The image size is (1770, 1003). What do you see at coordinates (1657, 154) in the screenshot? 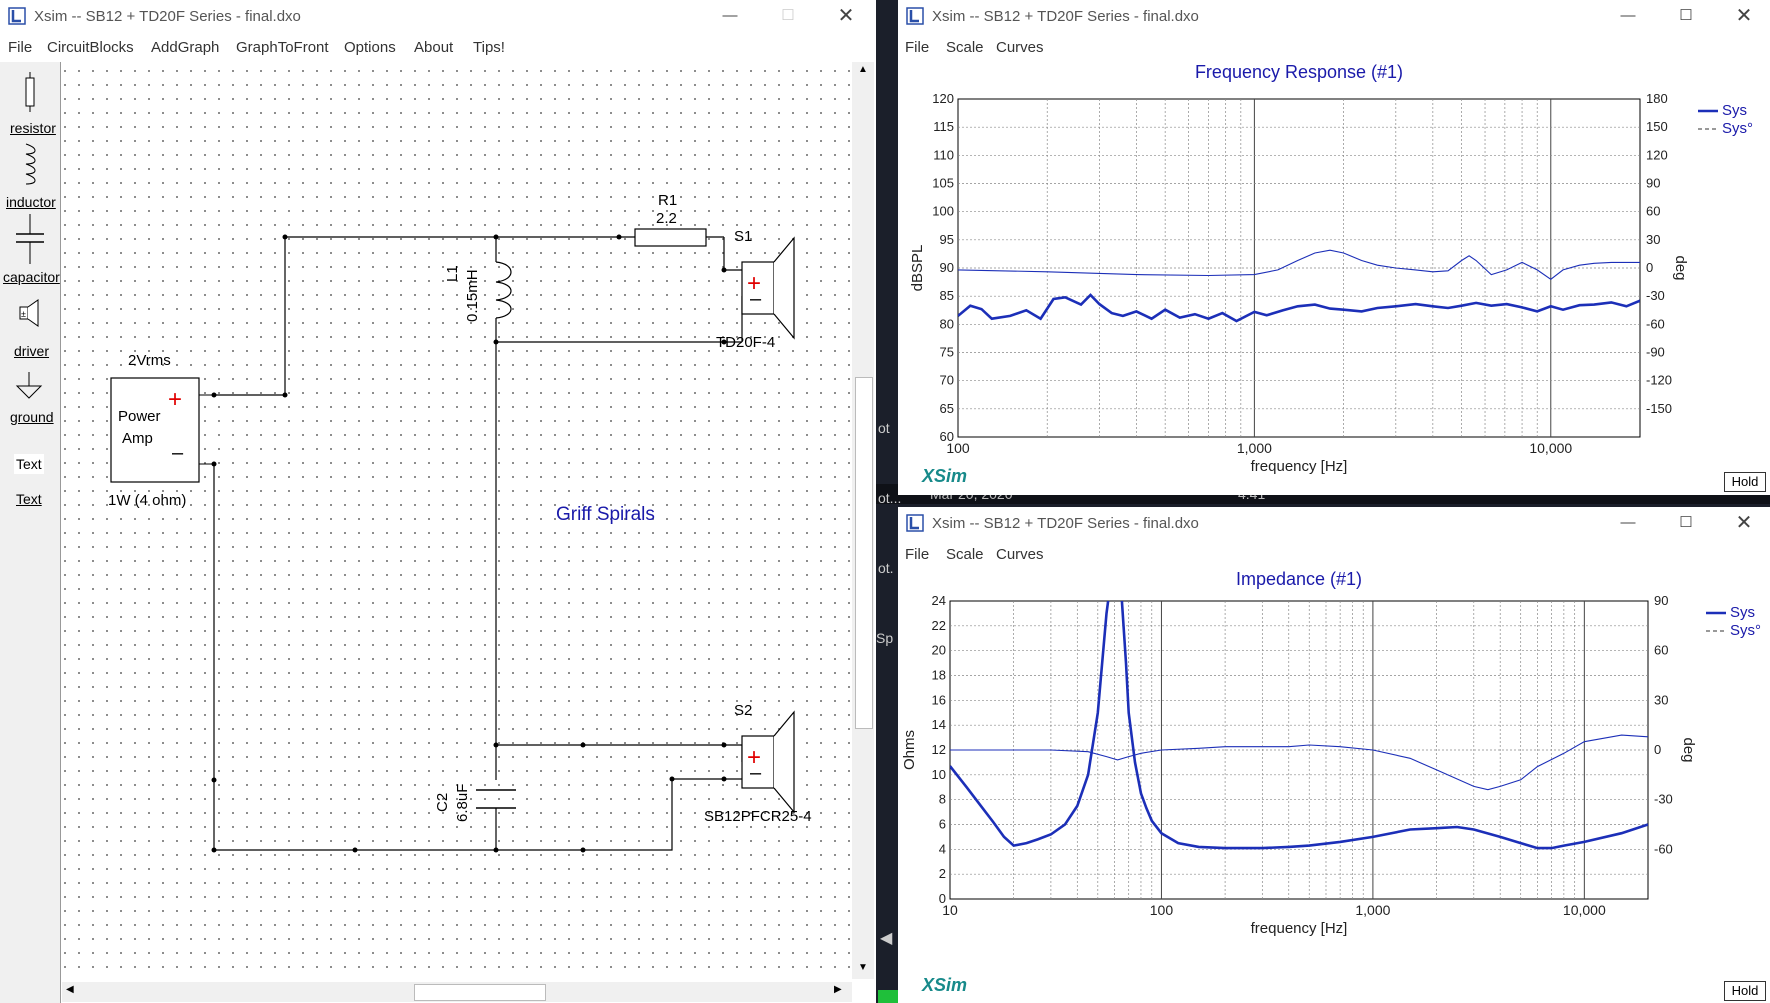
I see `y2-tick-label: 120` at bounding box center [1657, 154].